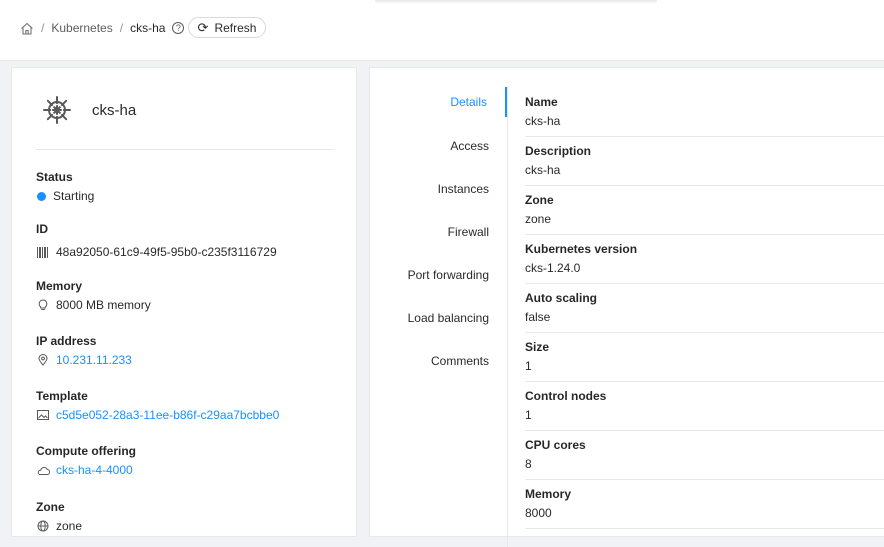 The height and width of the screenshot is (547, 884). What do you see at coordinates (541, 102) in the screenshot?
I see `detail-label: Name` at bounding box center [541, 102].